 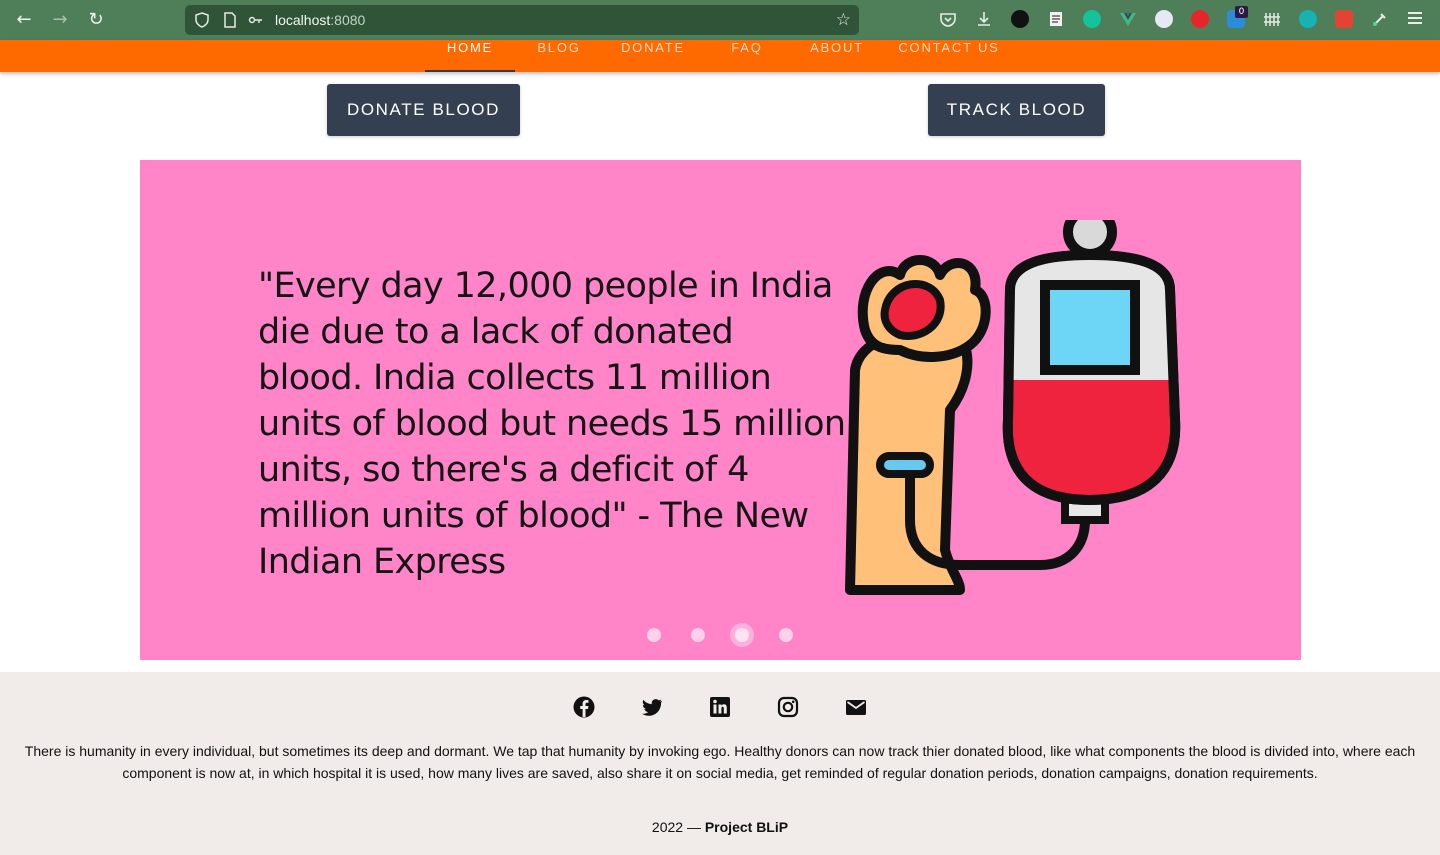 I want to click on twitter-icon, so click(x=652, y=707).